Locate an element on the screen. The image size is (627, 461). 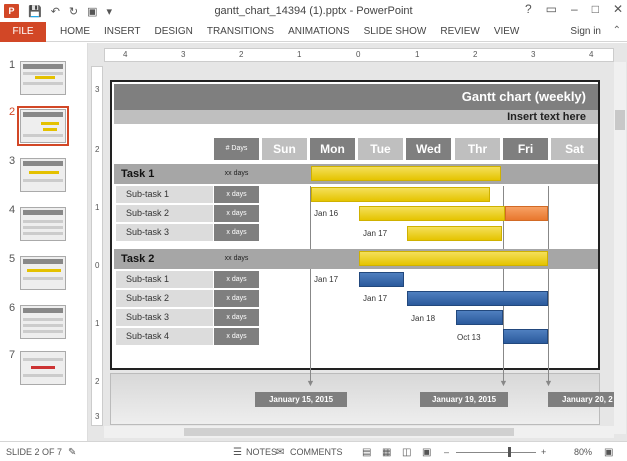
tab-review: REVIEW is located at coordinates (459, 31).